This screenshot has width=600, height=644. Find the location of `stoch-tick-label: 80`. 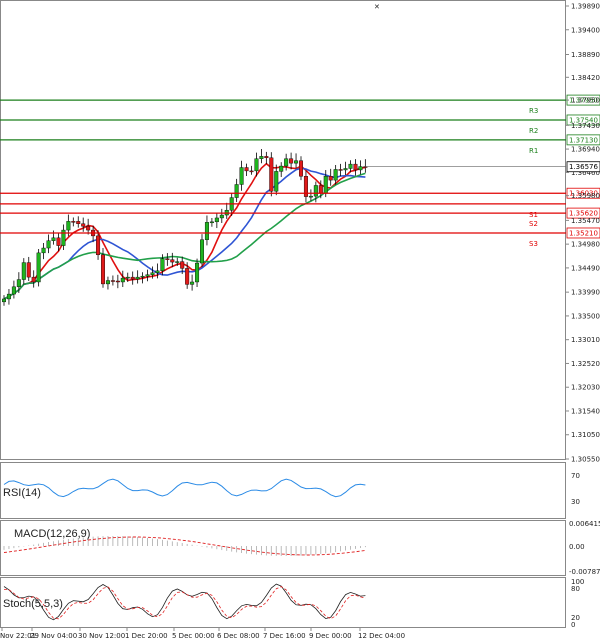

stoch-tick-label: 80 is located at coordinates (575, 589).